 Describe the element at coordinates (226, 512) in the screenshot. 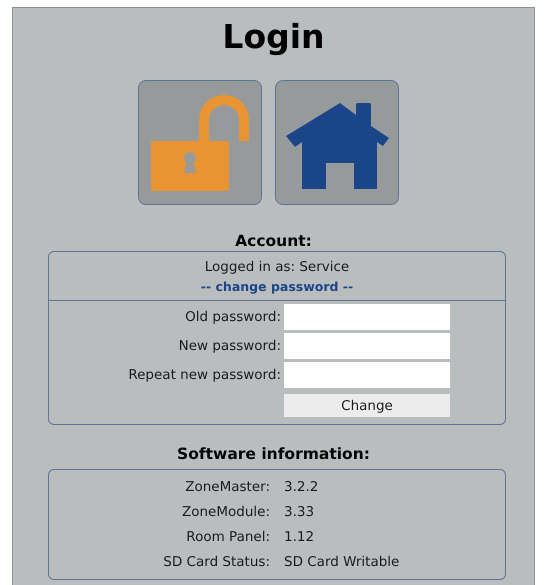

I see `info-label: ZoneModule:` at that location.